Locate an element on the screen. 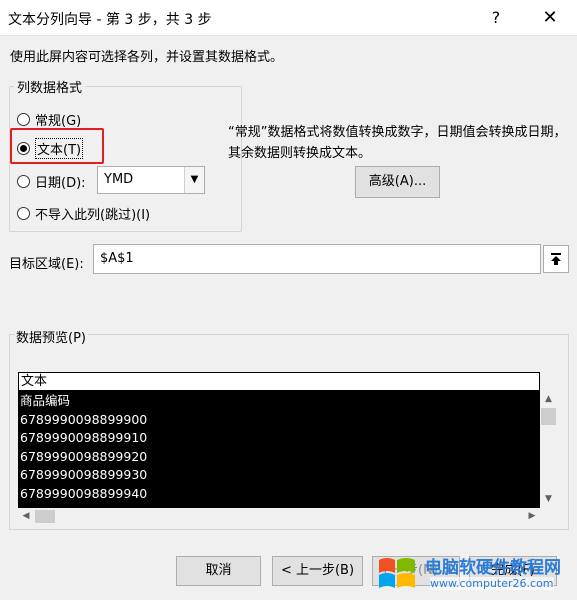 The image size is (577, 600). date-format-select: YMD ▼ is located at coordinates (151, 180).